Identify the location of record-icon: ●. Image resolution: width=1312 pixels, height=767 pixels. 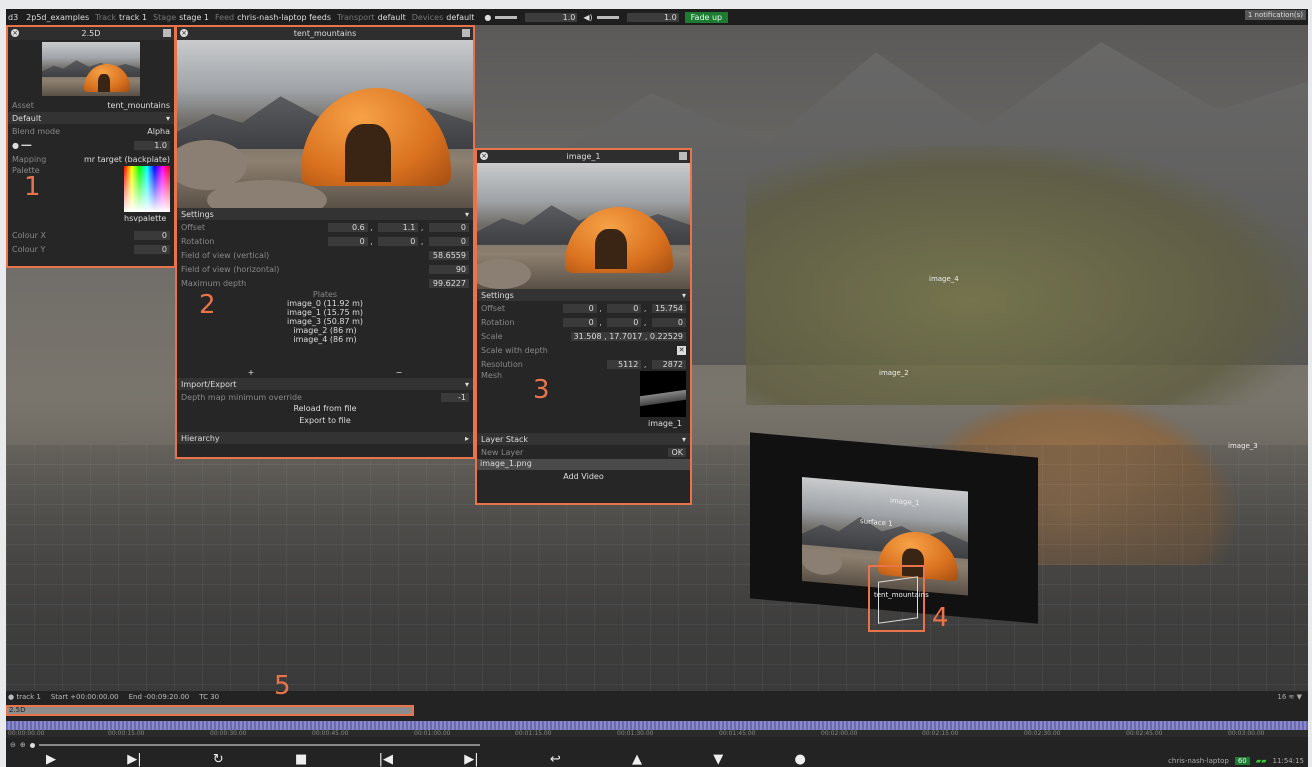
(800, 759).